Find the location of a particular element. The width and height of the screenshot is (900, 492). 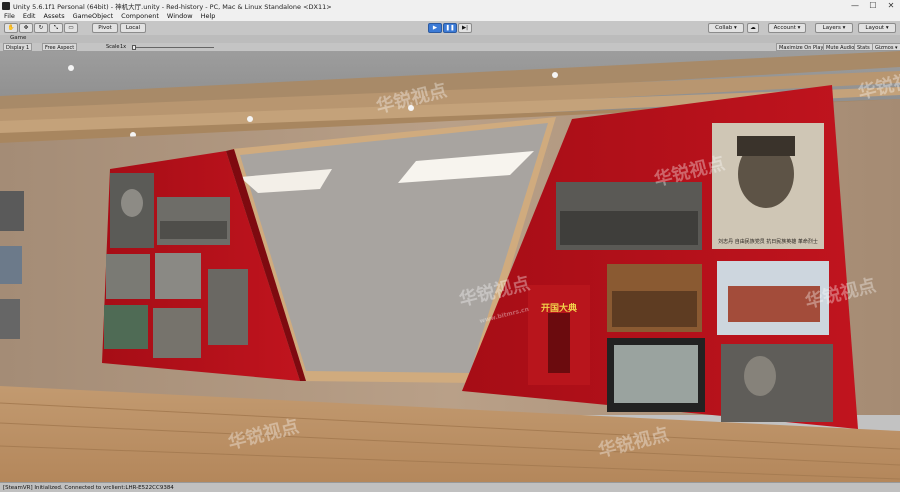

rotate-icon: ↻ is located at coordinates (41, 28).